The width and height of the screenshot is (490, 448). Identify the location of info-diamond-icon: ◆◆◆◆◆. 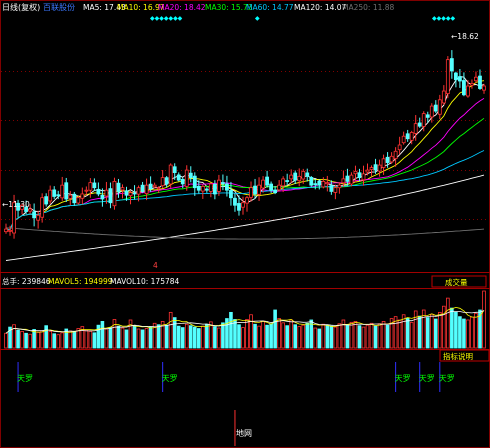
(443, 18).